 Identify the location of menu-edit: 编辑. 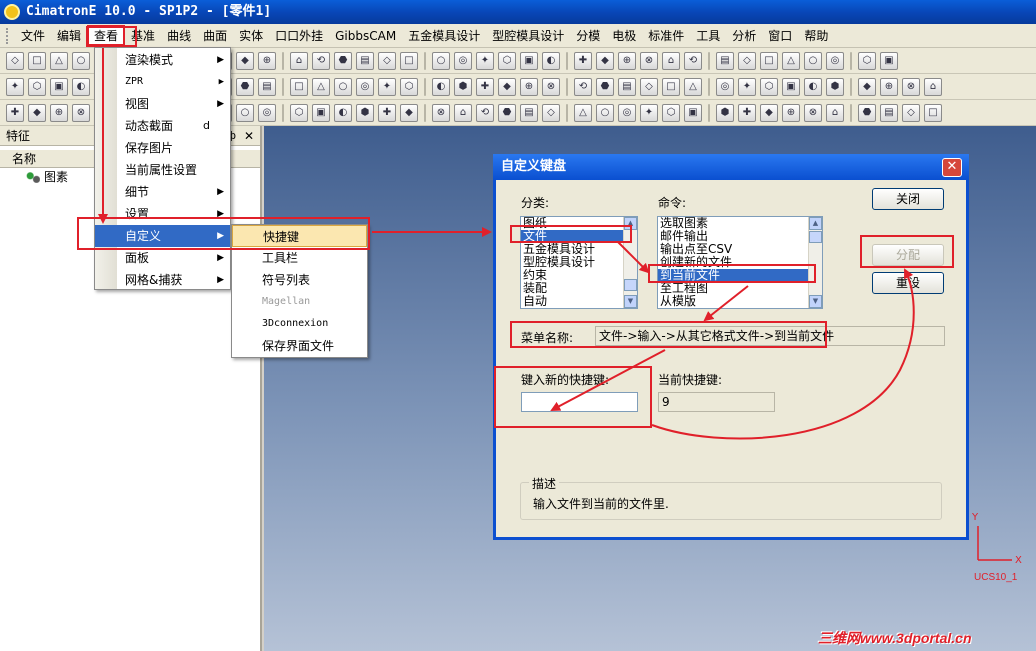
(69, 35).